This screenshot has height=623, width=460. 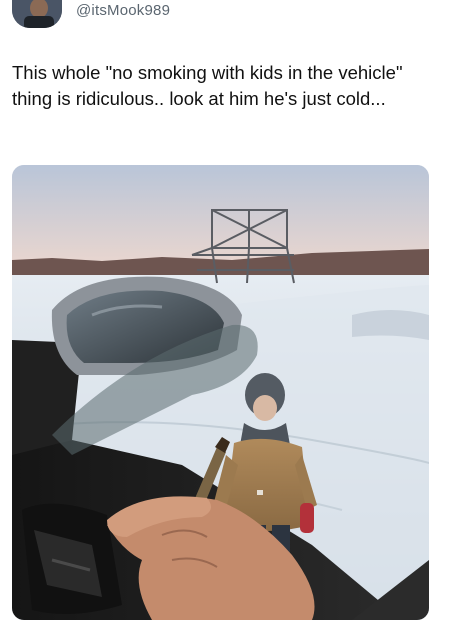 I want to click on post-header: @itsMook989, so click(x=230, y=15).